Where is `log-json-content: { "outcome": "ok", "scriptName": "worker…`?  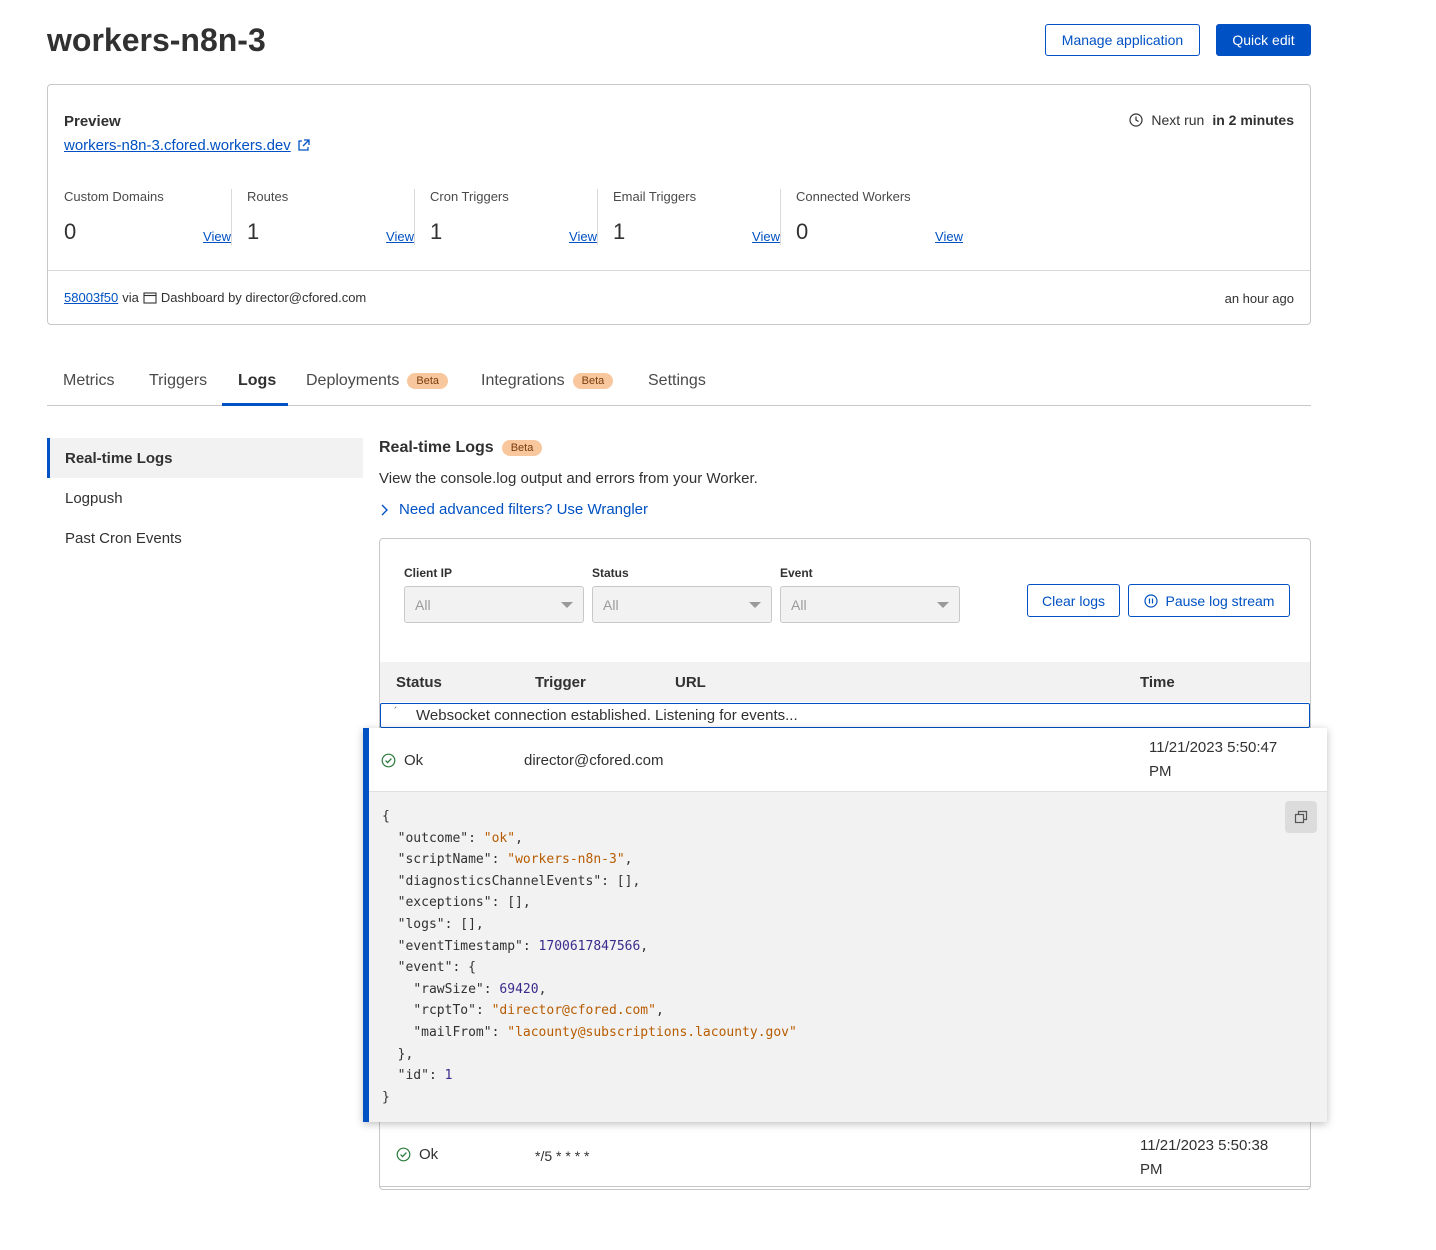 log-json-content: { "outcome": "ok", "scriptName": "worker… is located at coordinates (589, 957).